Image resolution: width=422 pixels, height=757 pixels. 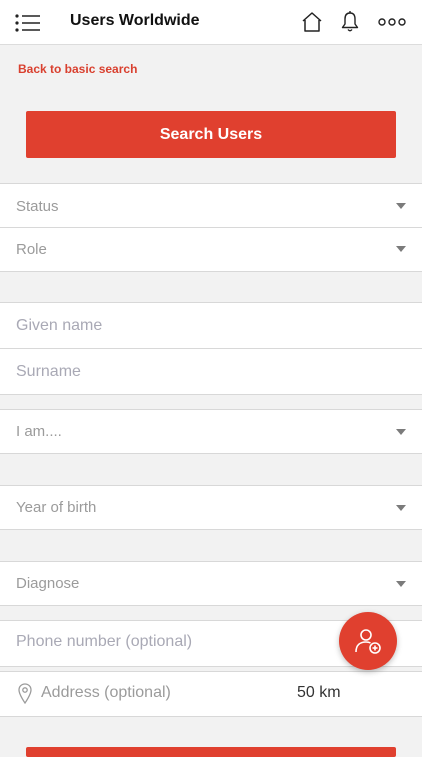 I want to click on location-pin-icon, so click(x=25, y=694).